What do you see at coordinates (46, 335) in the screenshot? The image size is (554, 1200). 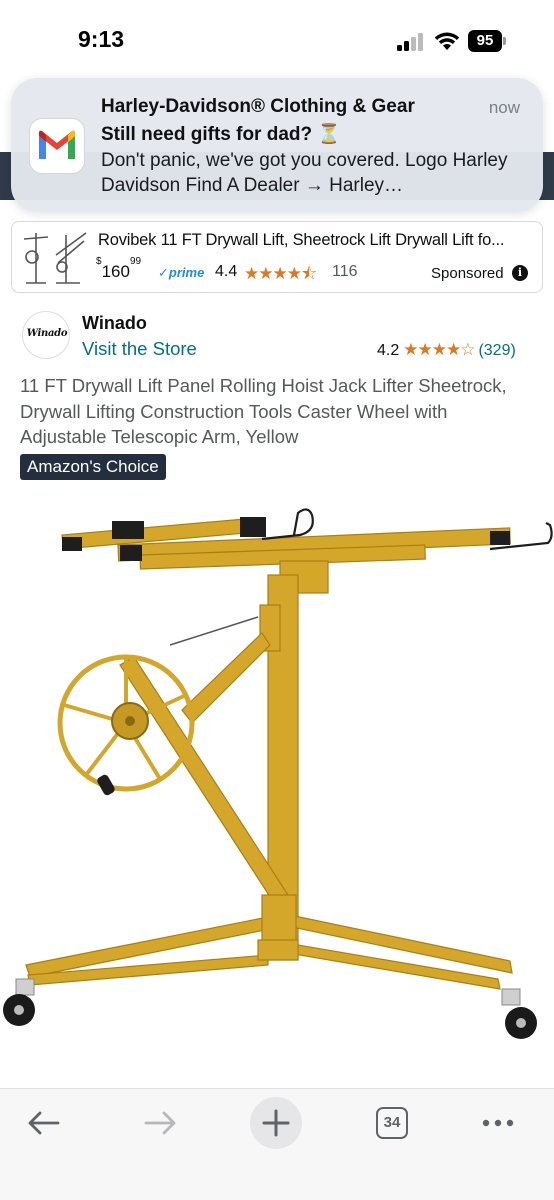 I see `brand-logo: Winado` at bounding box center [46, 335].